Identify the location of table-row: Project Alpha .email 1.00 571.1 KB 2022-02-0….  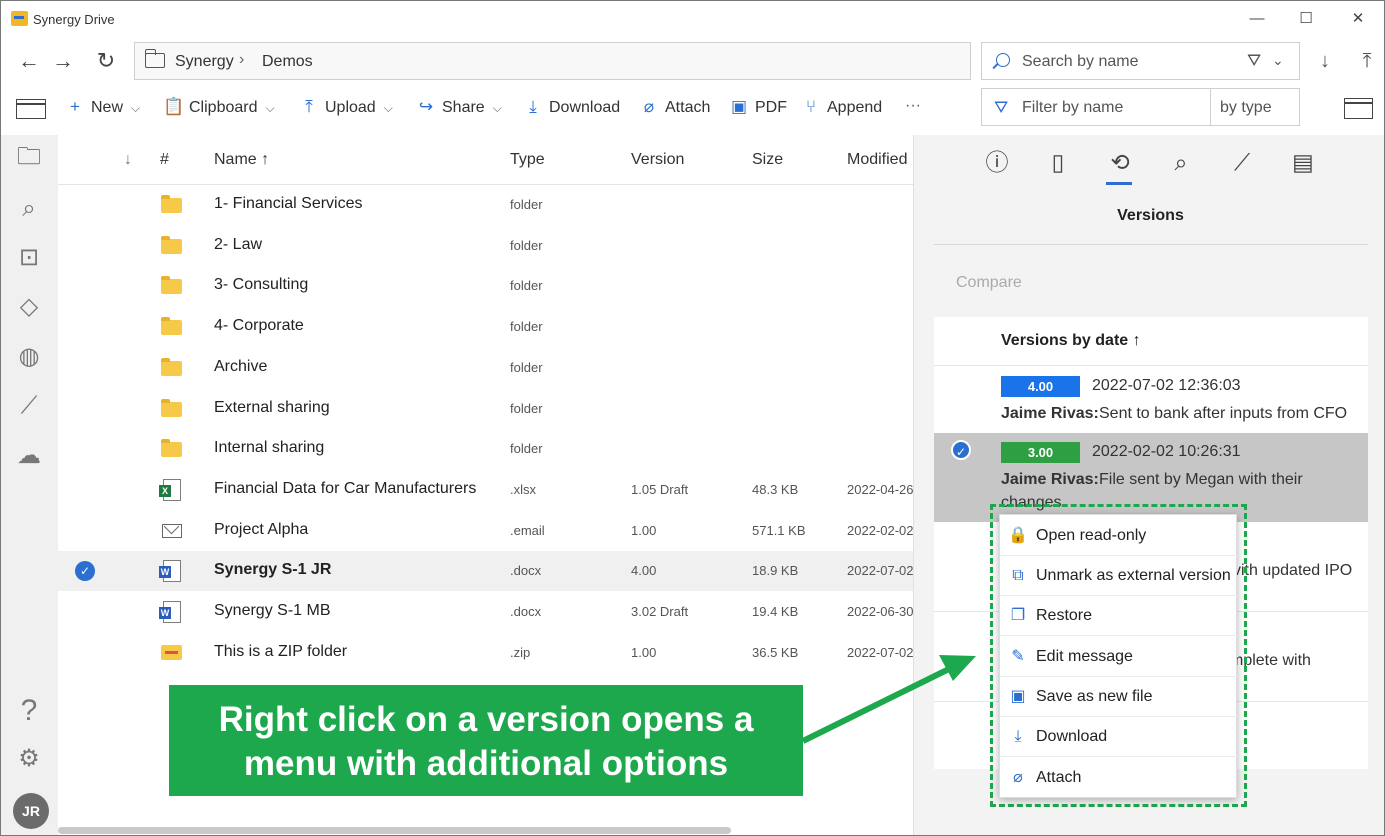
(485, 531).